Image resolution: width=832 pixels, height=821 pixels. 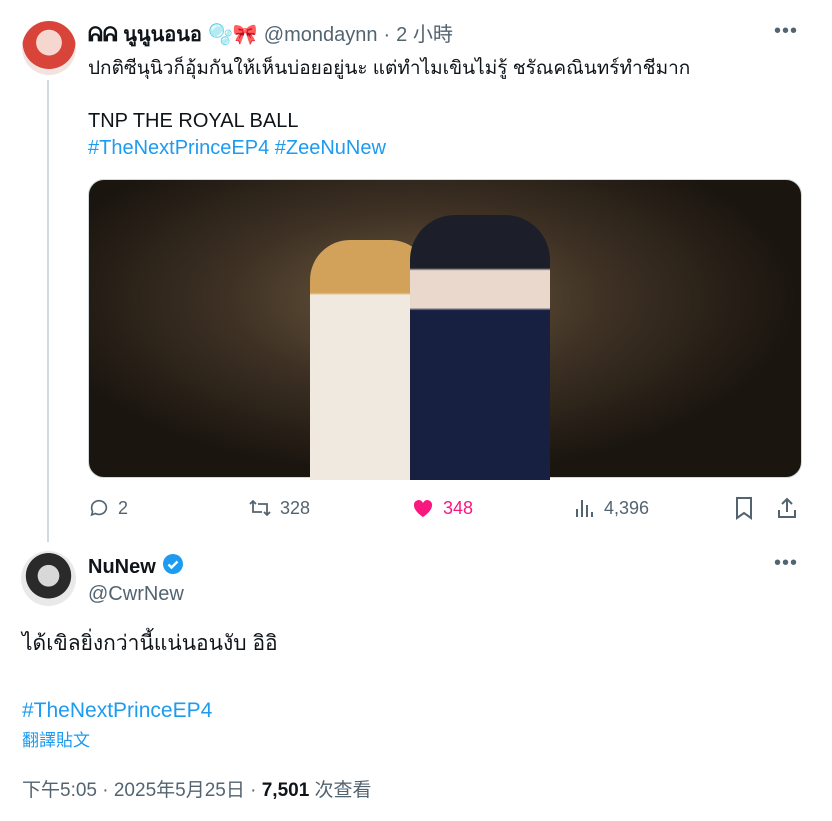 I want to click on display-name: NuNew, so click(x=122, y=567).